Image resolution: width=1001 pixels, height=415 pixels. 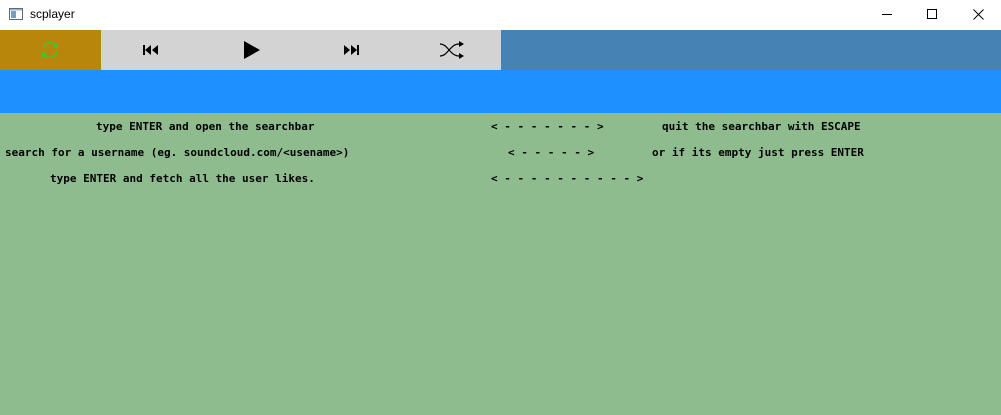 I want to click on window-title: scplayer, so click(x=52, y=14).